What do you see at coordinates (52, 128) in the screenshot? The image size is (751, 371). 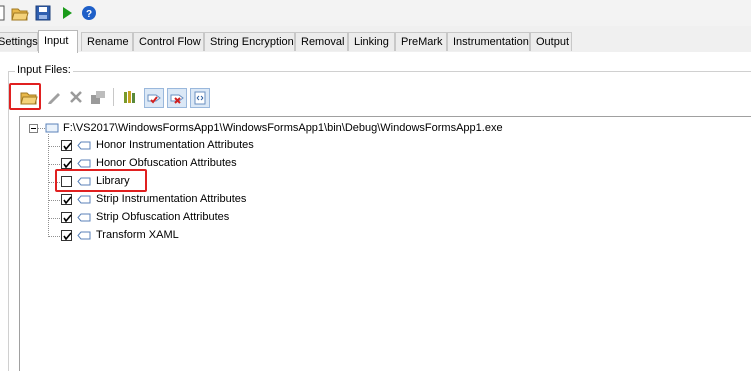 I see `assembly-icon` at bounding box center [52, 128].